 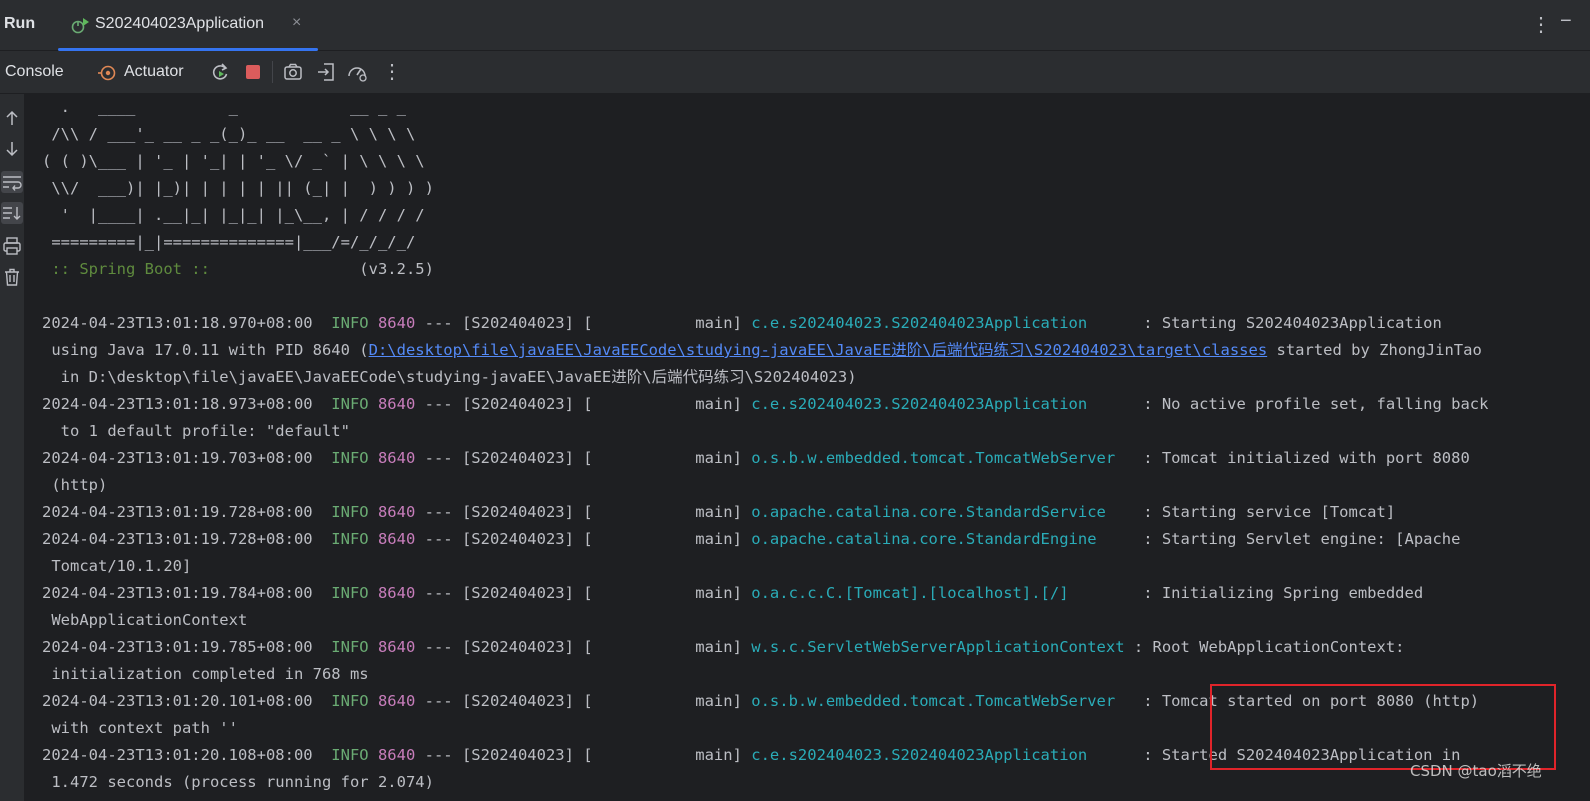 What do you see at coordinates (795, 72) in the screenshot?
I see `run-toolbar: Console Actuator ⋮` at bounding box center [795, 72].